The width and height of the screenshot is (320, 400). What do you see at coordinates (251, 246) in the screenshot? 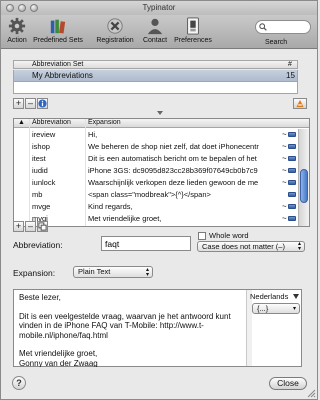
I see `case-sensitivity-popup: Case does not matter (–) ▴ ▾` at bounding box center [251, 246].